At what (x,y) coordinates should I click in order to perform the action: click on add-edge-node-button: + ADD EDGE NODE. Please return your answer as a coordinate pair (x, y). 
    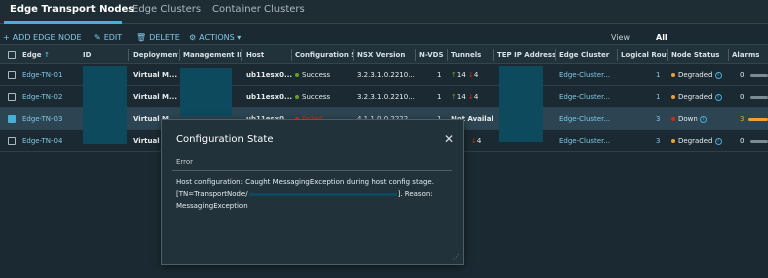
    Looking at the image, I should click on (42, 37).